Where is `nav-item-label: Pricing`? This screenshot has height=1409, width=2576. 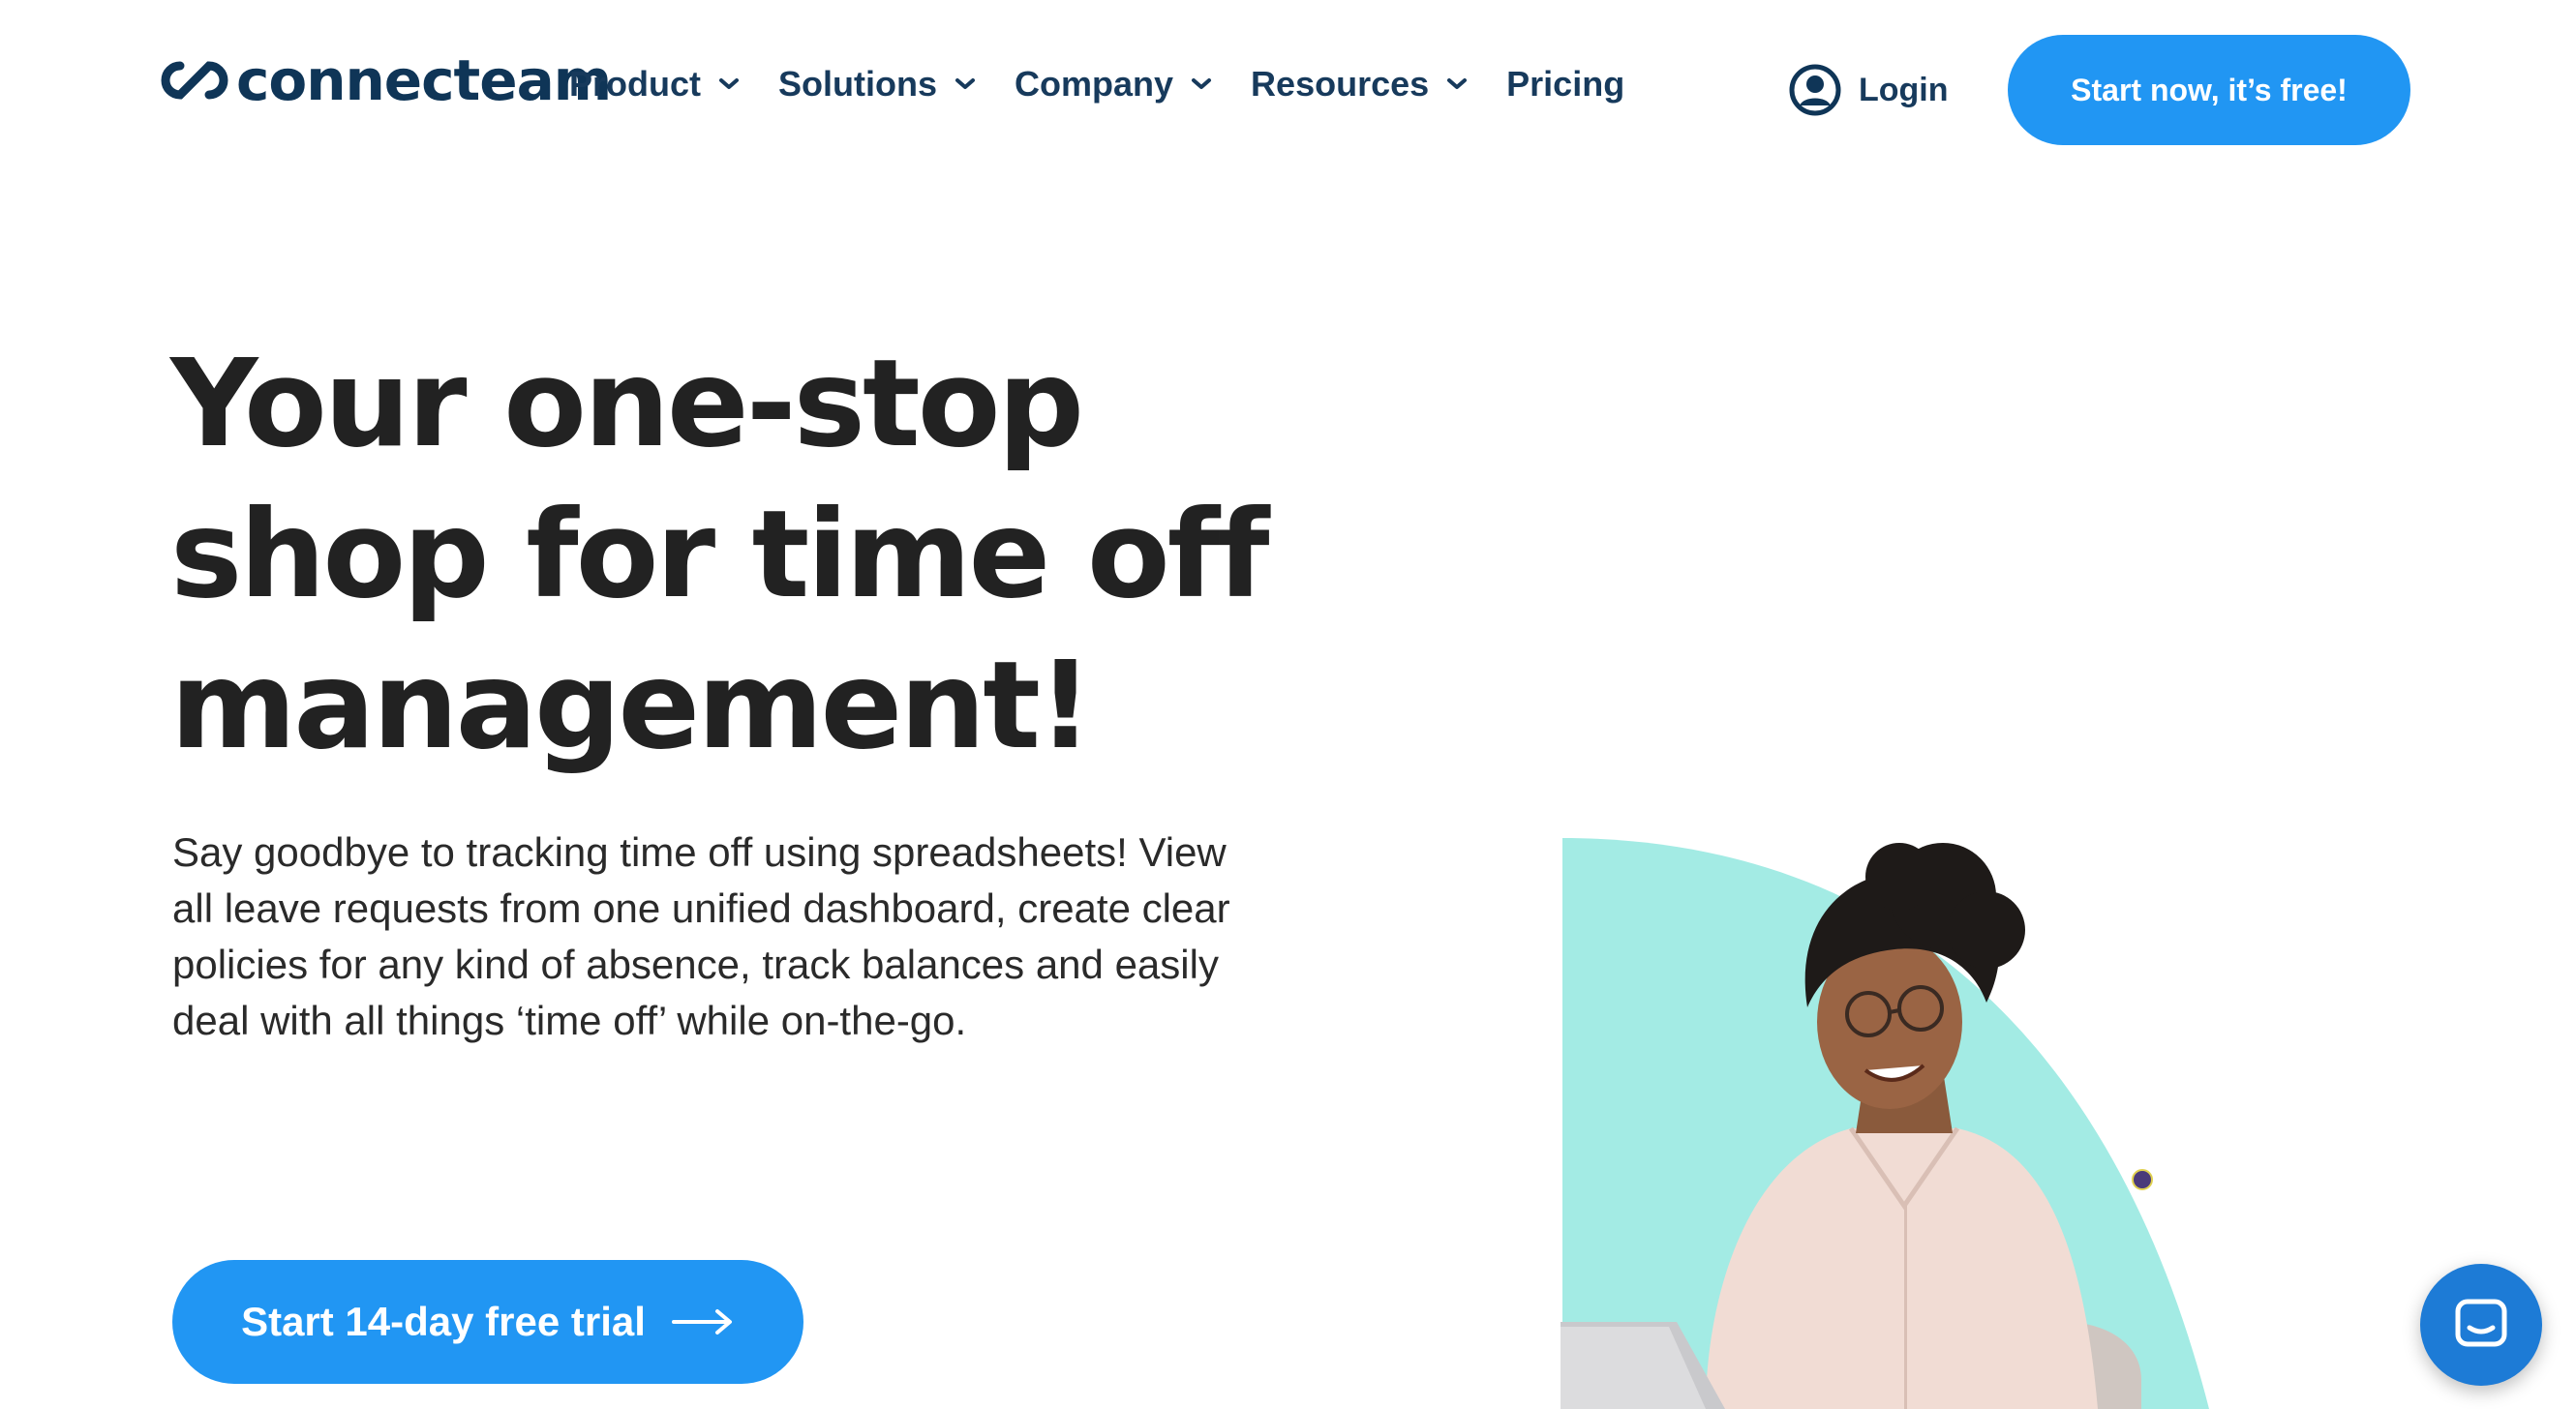 nav-item-label: Pricing is located at coordinates (1565, 84).